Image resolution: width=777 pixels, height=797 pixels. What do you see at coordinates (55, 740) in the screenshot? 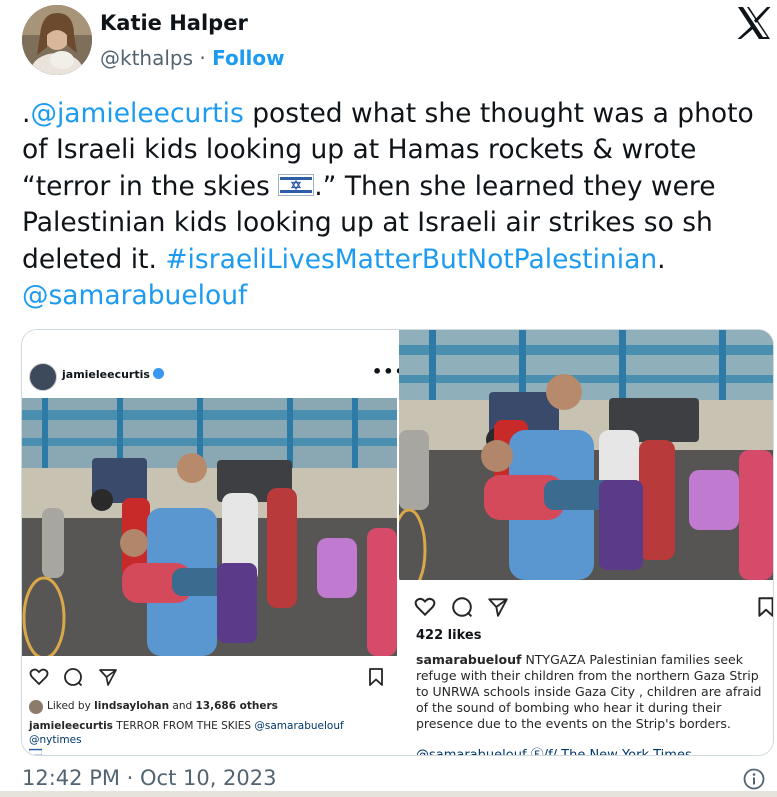
I see `caption-left-tag-2: @nytimes` at bounding box center [55, 740].